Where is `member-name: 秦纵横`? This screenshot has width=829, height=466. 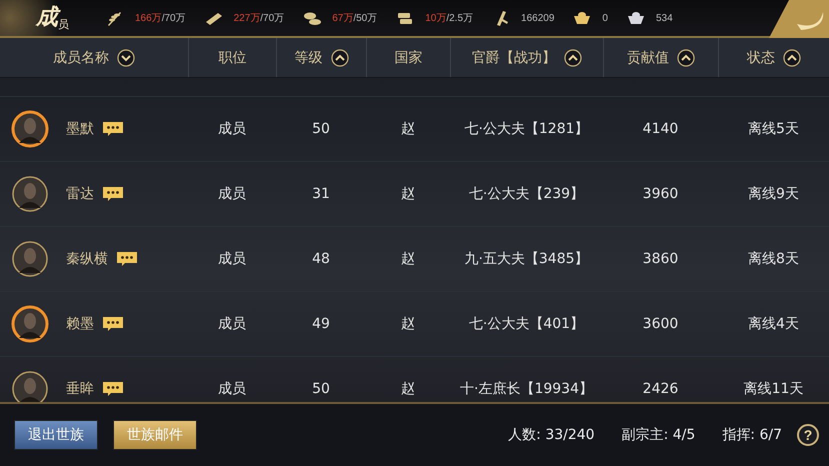
member-name: 秦纵横 is located at coordinates (87, 259).